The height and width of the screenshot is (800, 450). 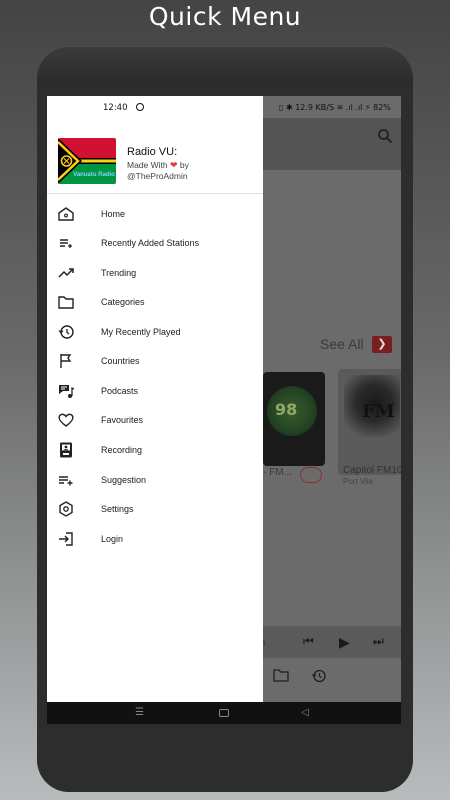 I want to click on menu-item-trending: Trending, so click(x=155, y=274).